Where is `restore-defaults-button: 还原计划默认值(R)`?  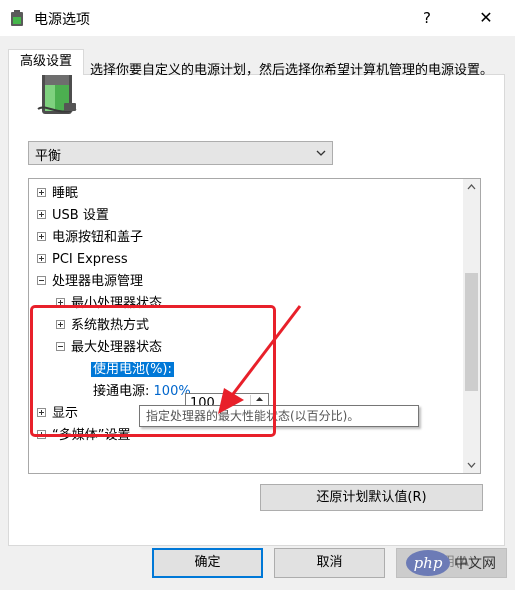
restore-defaults-button: 还原计划默认值(R) is located at coordinates (371, 497).